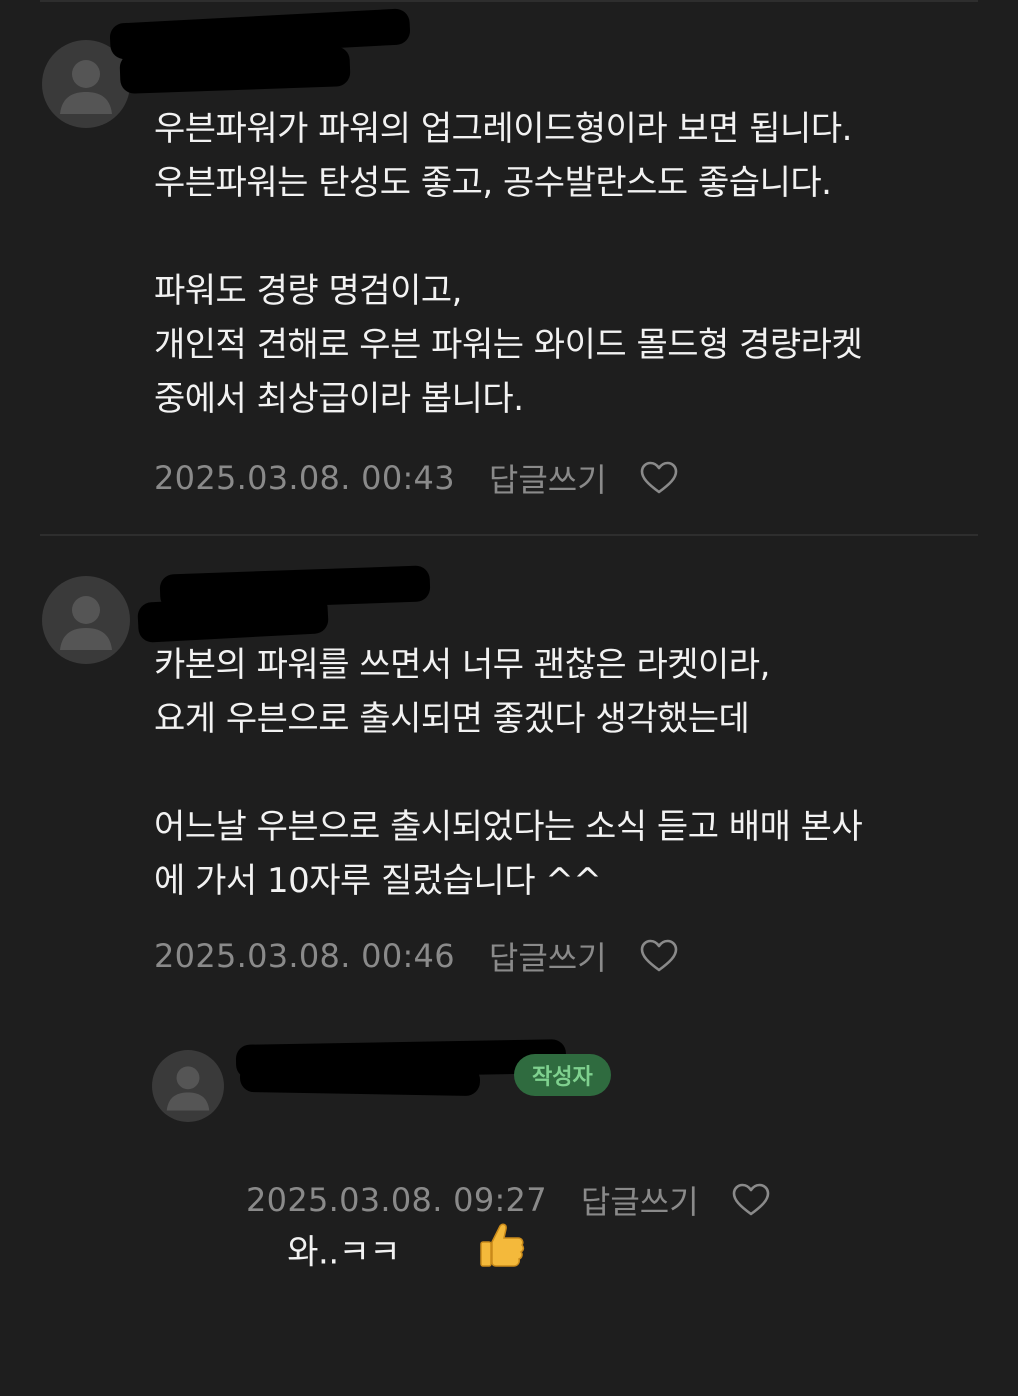 This screenshot has height=1396, width=1018. What do you see at coordinates (509, 535) in the screenshot?
I see `comment-divider` at bounding box center [509, 535].